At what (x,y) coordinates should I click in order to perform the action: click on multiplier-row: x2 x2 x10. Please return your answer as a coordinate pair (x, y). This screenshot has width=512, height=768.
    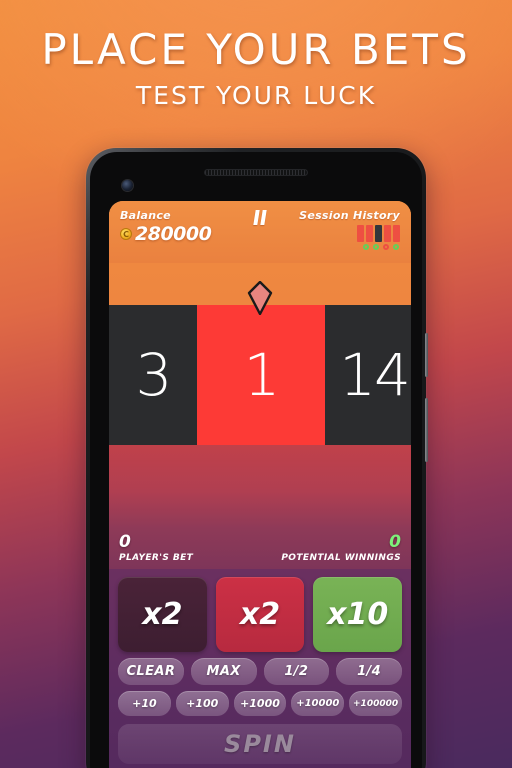
    Looking at the image, I should click on (260, 614).